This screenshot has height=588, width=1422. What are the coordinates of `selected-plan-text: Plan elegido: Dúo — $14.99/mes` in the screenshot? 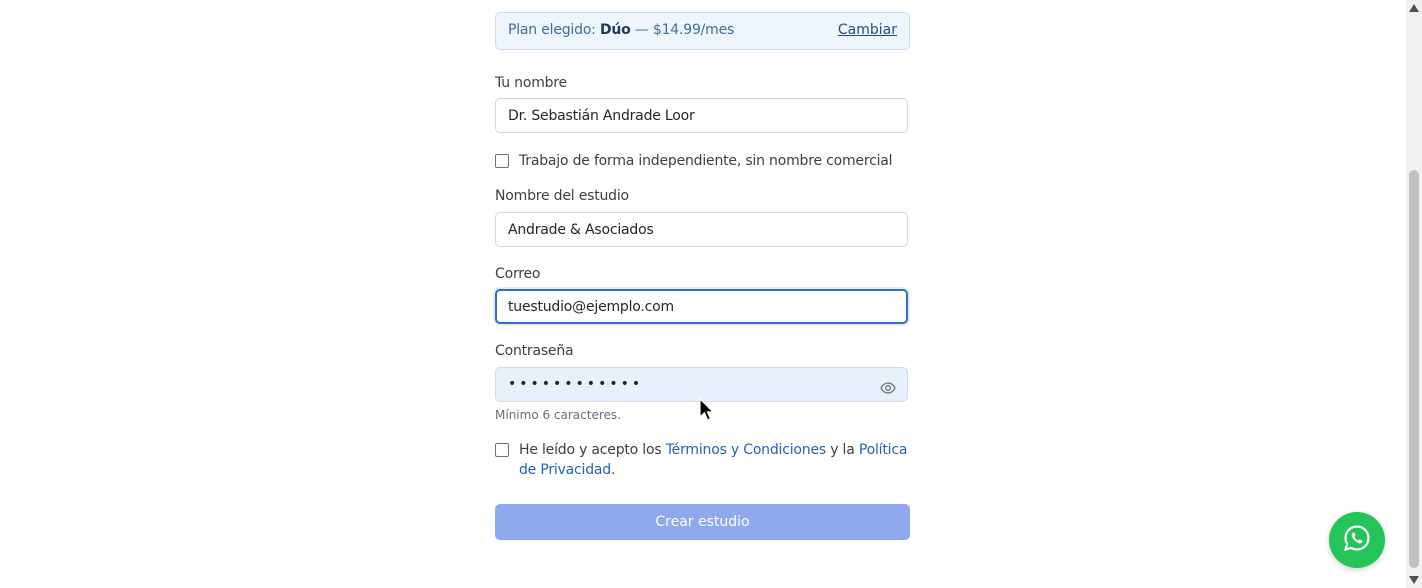 It's located at (621, 30).